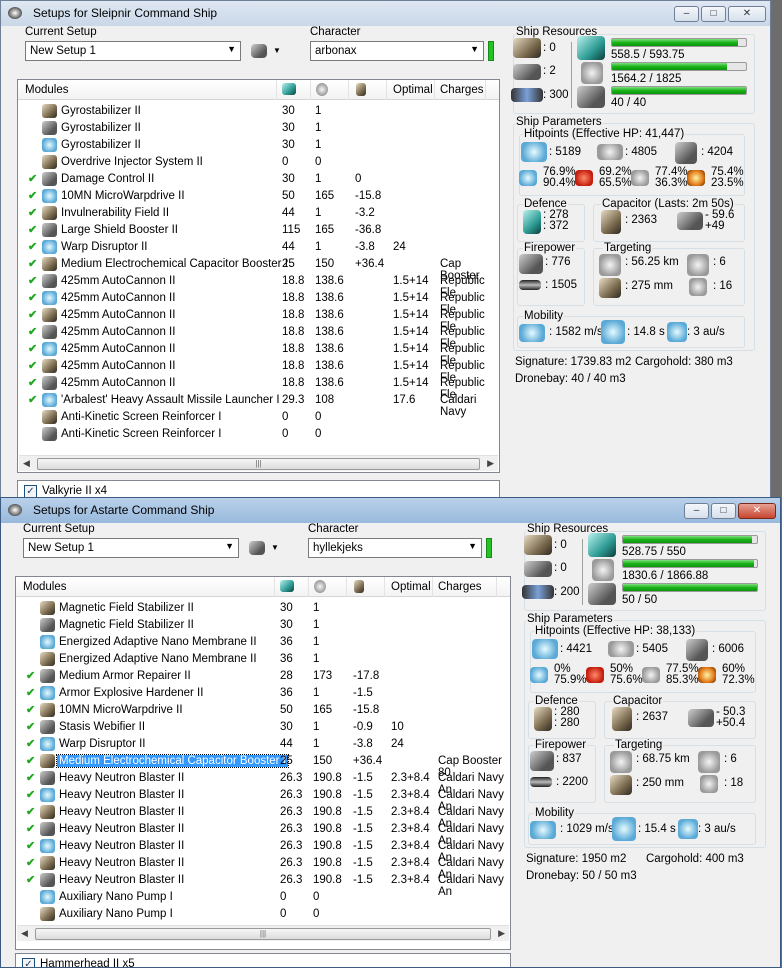  Describe the element at coordinates (390, 510) in the screenshot. I see `title-bar: Setups for Astarte Command Ship – □ ✕` at that location.